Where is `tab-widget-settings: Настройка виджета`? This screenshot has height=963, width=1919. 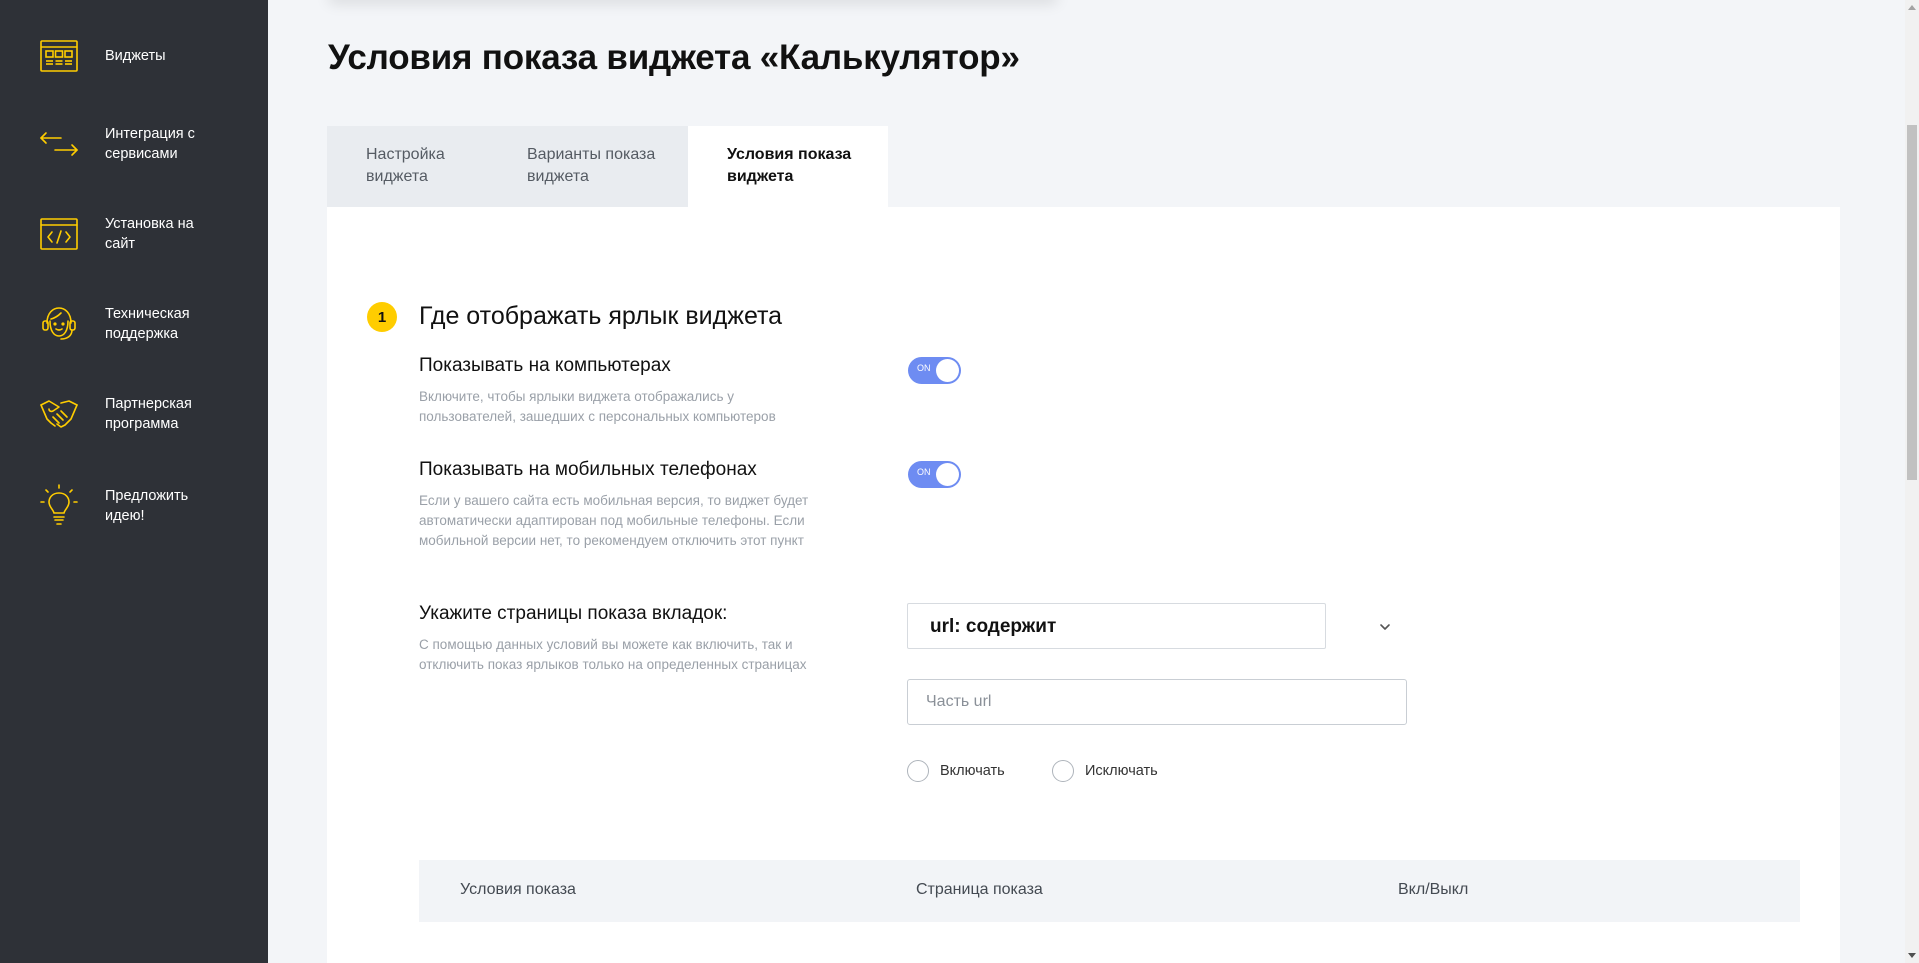 tab-widget-settings: Настройка виджета is located at coordinates (407, 166).